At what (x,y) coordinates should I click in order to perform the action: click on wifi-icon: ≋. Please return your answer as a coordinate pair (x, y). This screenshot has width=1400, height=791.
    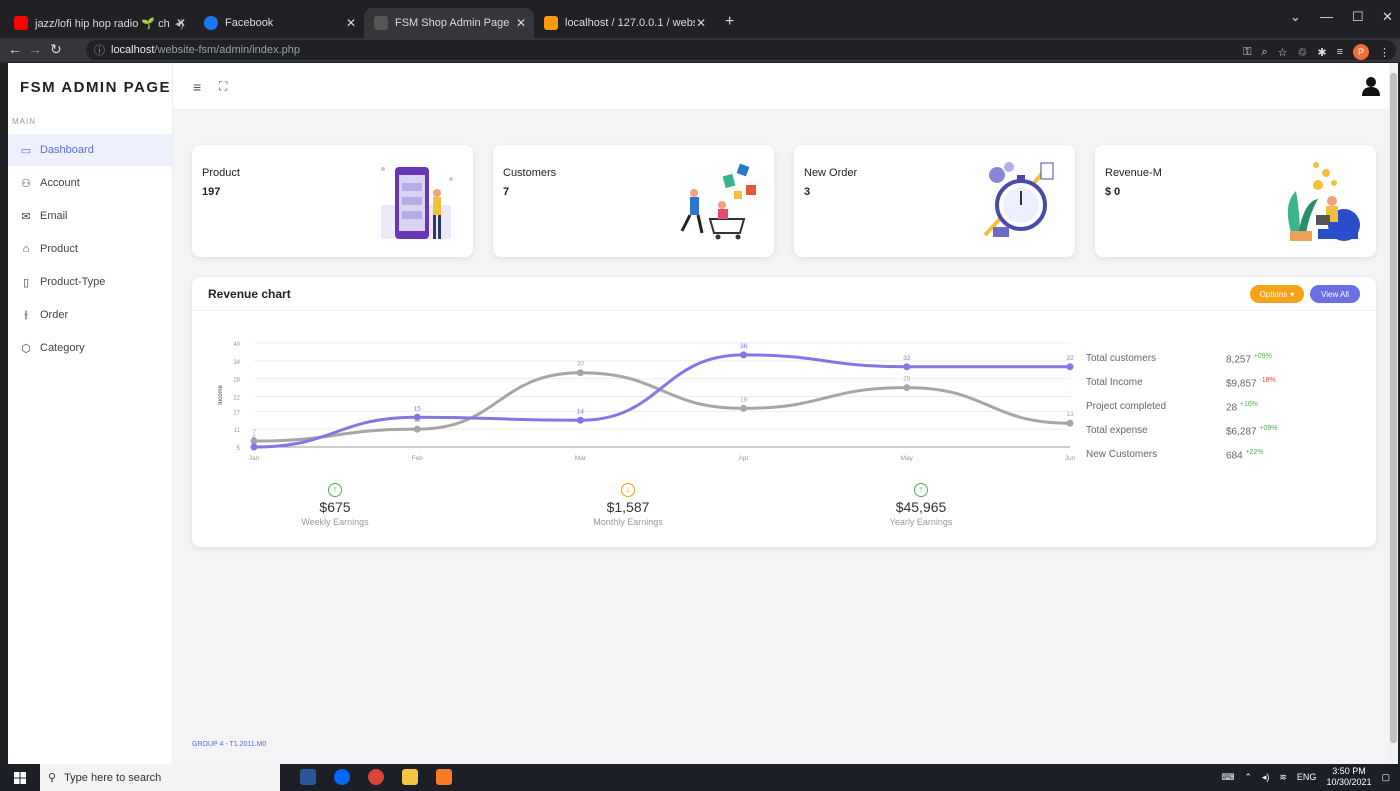
    Looking at the image, I should click on (1283, 777).